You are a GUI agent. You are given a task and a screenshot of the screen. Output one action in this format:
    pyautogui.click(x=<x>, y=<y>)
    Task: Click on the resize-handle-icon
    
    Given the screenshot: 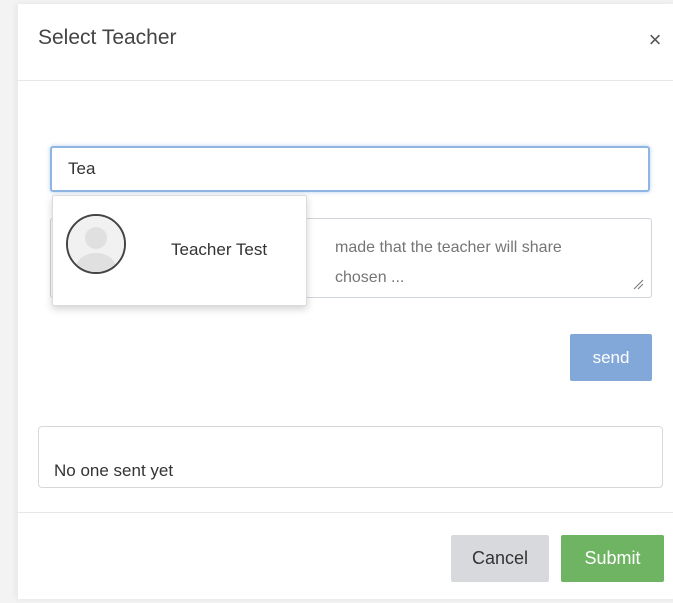 What is the action you would take?
    pyautogui.click(x=638, y=284)
    